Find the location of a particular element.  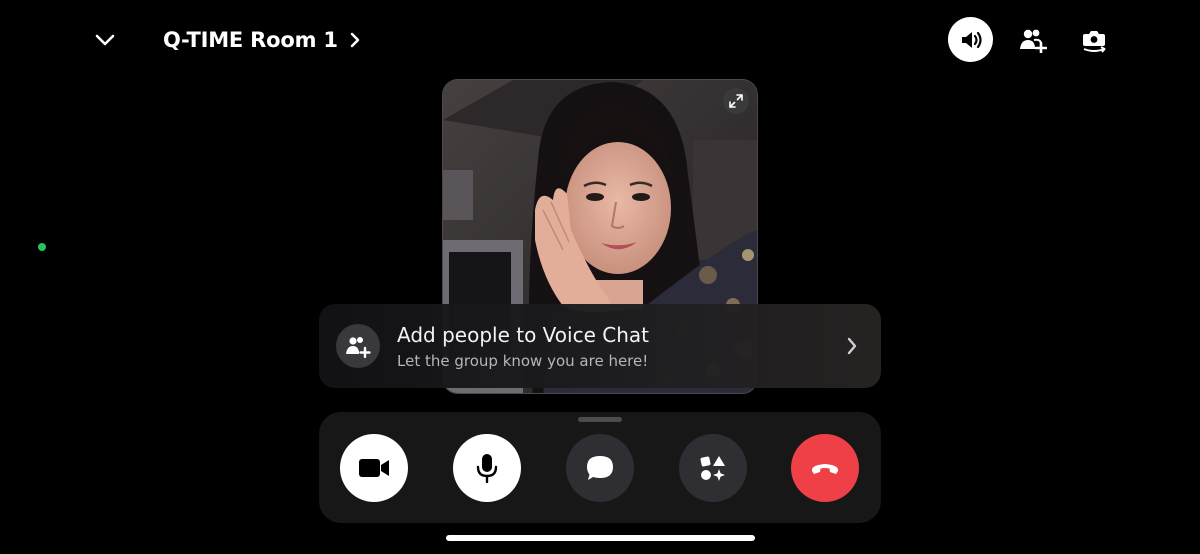

chevron-down-icon is located at coordinates (105, 40).